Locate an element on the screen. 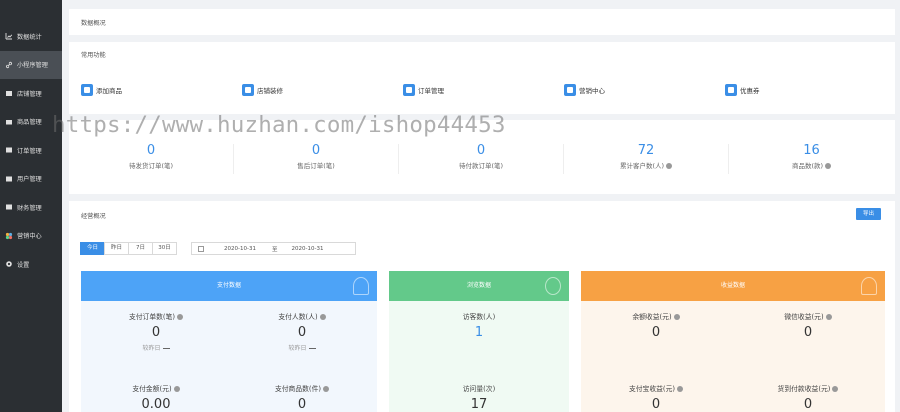 This screenshot has width=900, height=412. sidebar-item-user: 用户管理 is located at coordinates (31, 179).